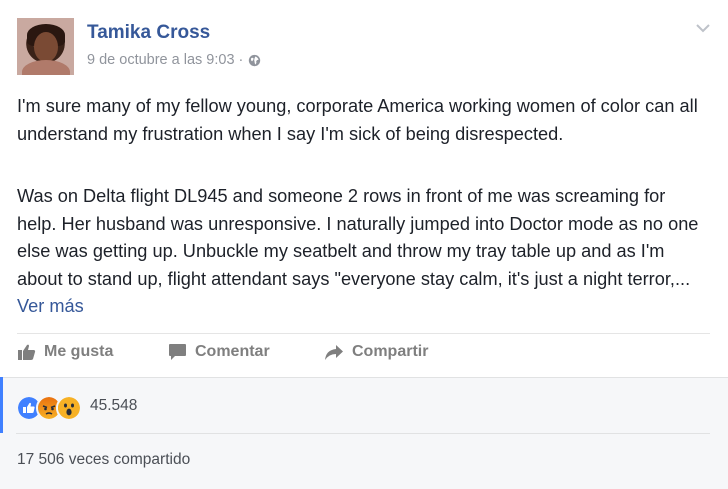 This screenshot has height=489, width=728. I want to click on like-label: Me gusta, so click(79, 351).